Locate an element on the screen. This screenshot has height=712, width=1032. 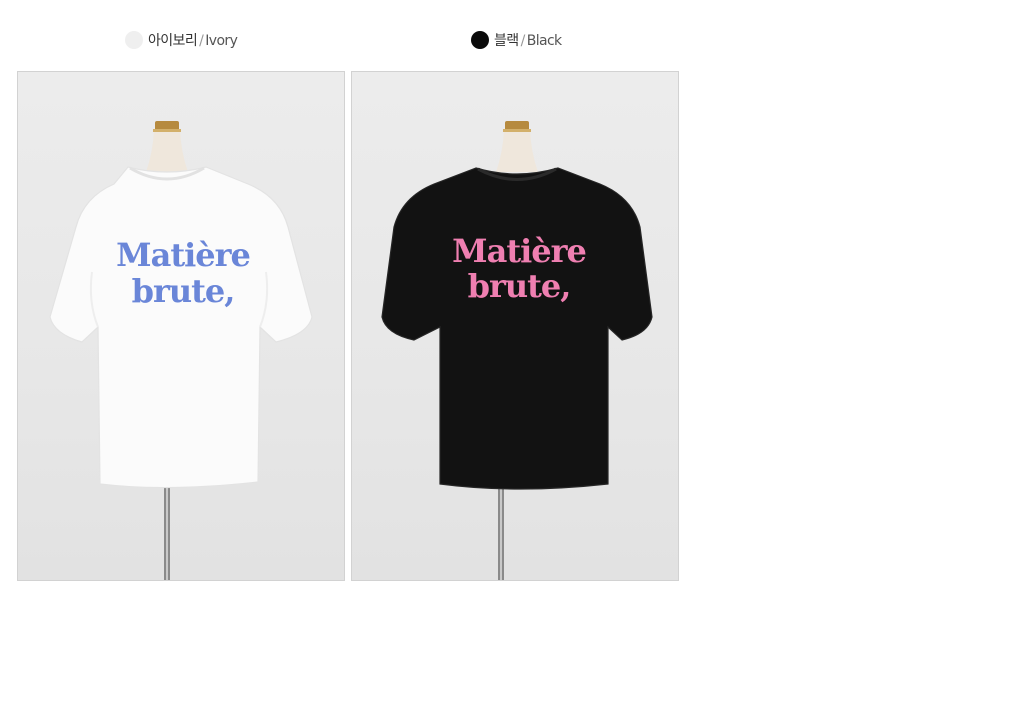
color-option-ivory: 아이보리 / Ivory is located at coordinates (181, 40).